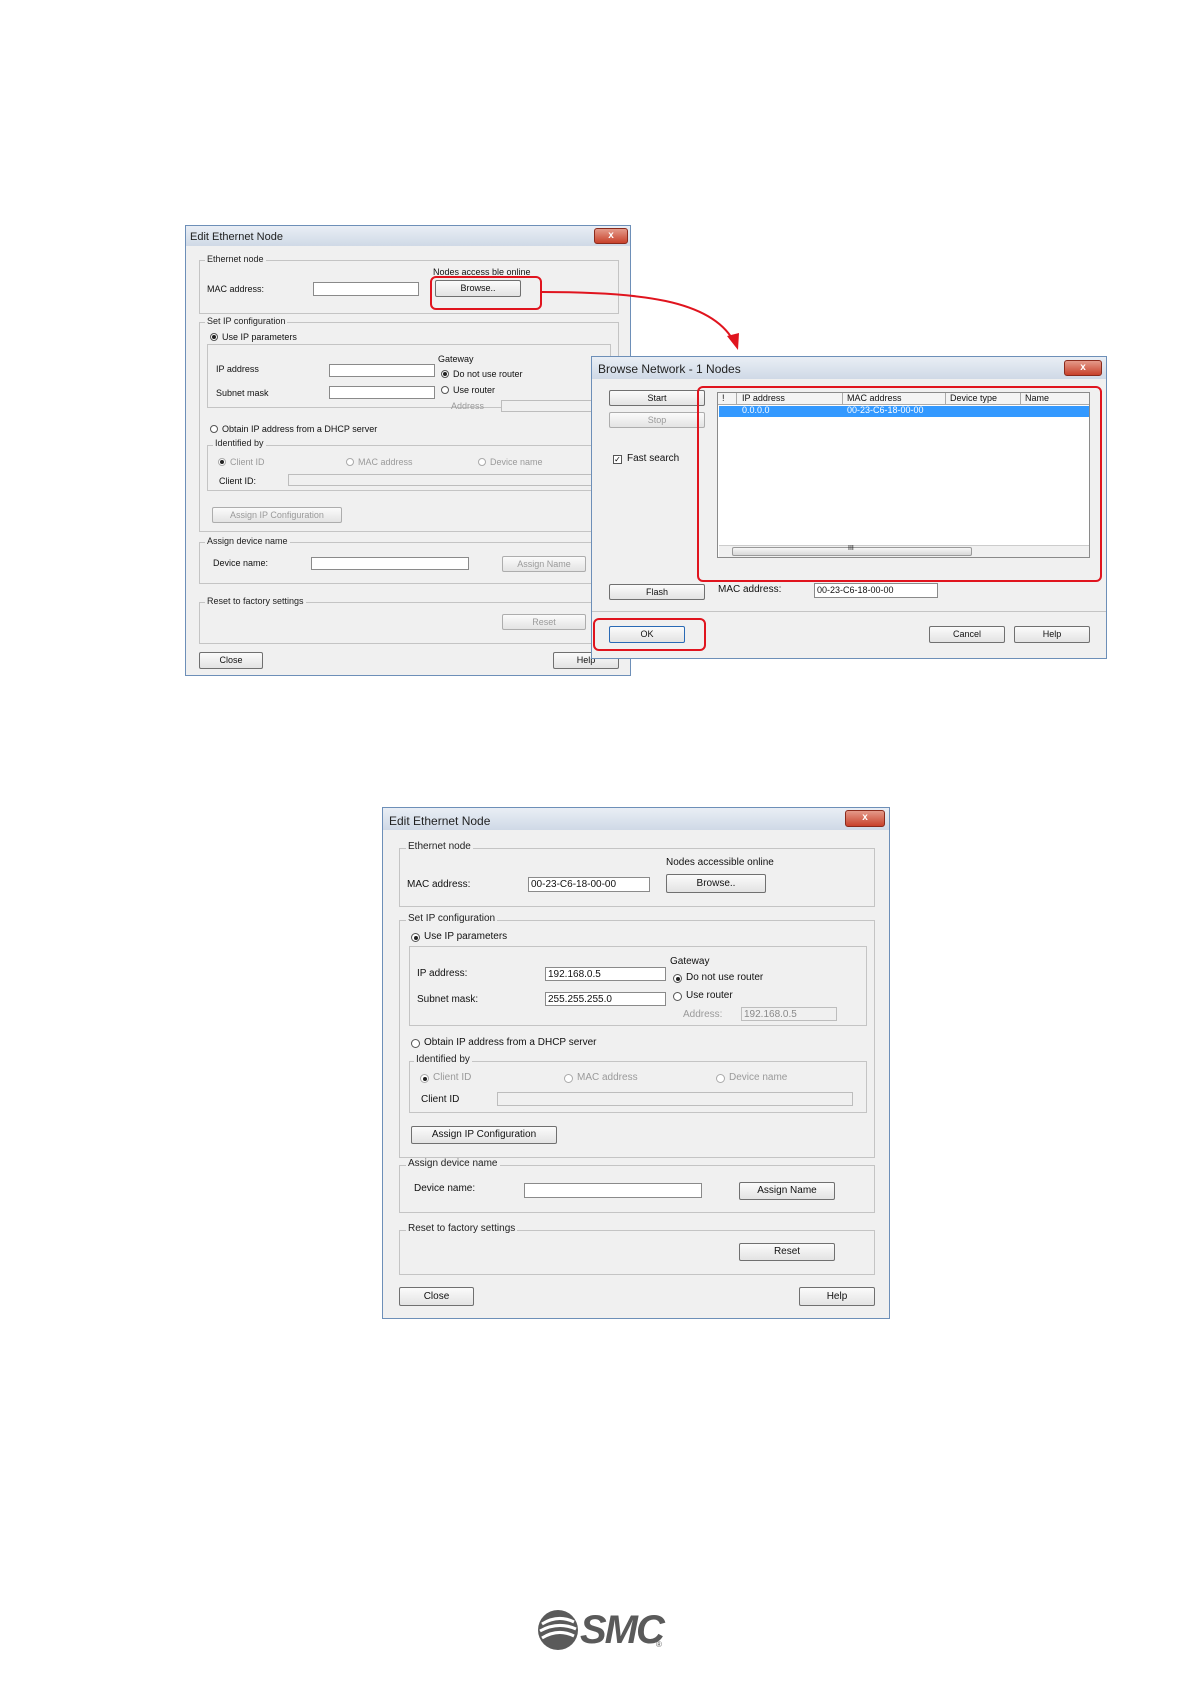  I want to click on router-address-input: 192.168.0.5, so click(789, 1014).